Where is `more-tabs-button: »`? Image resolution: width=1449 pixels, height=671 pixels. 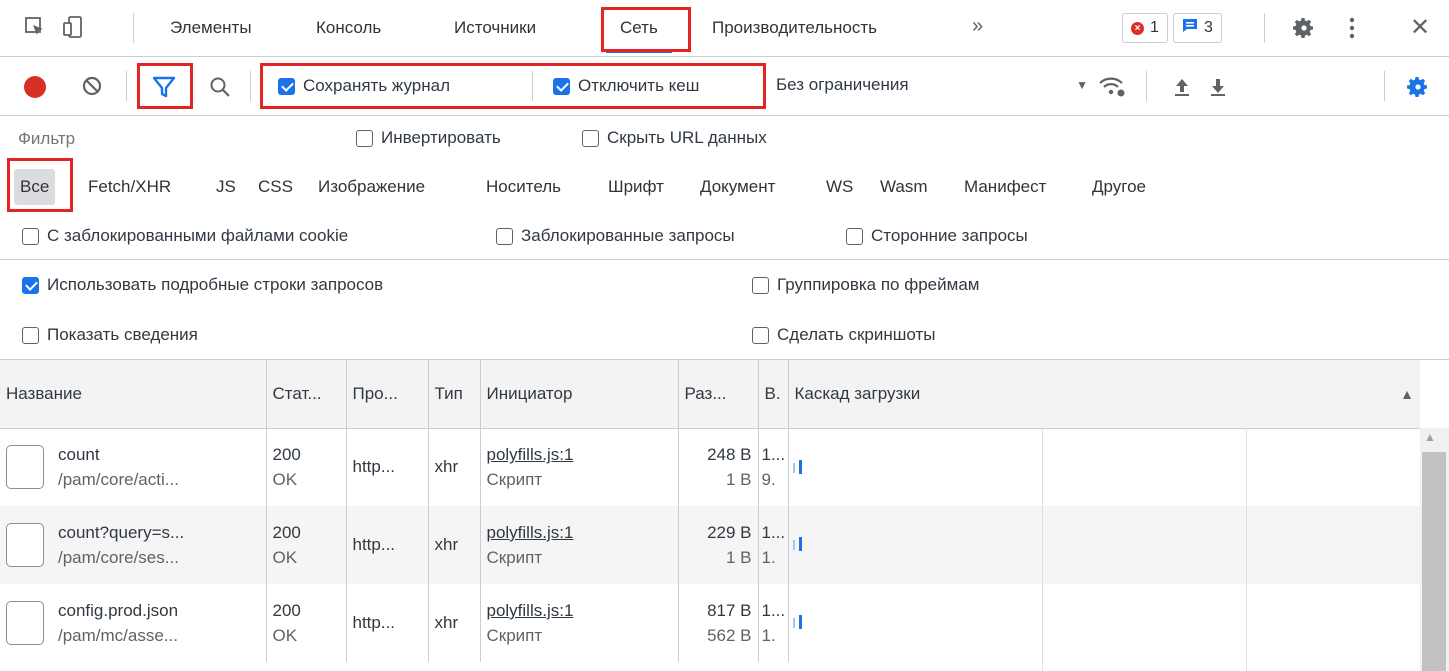
more-tabs-button: » is located at coordinates (977, 26).